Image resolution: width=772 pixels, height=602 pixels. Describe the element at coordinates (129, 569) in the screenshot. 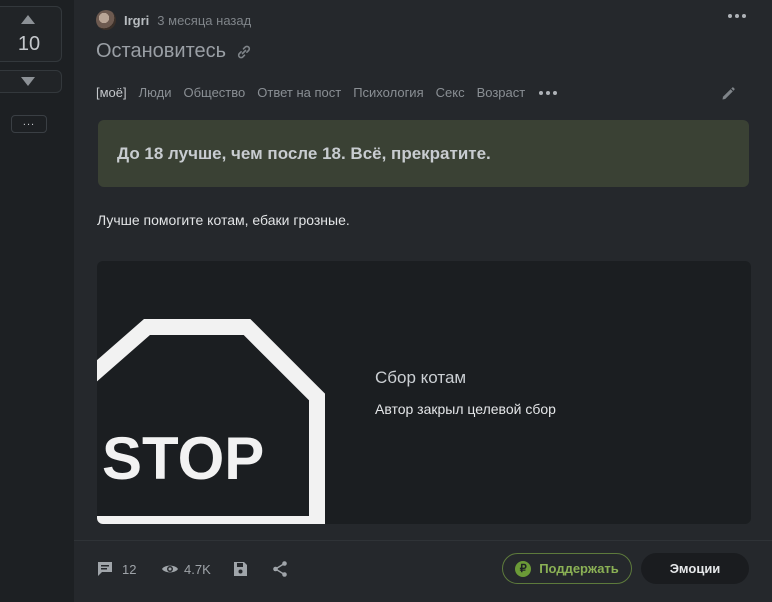

I see `comment-count: 12` at that location.